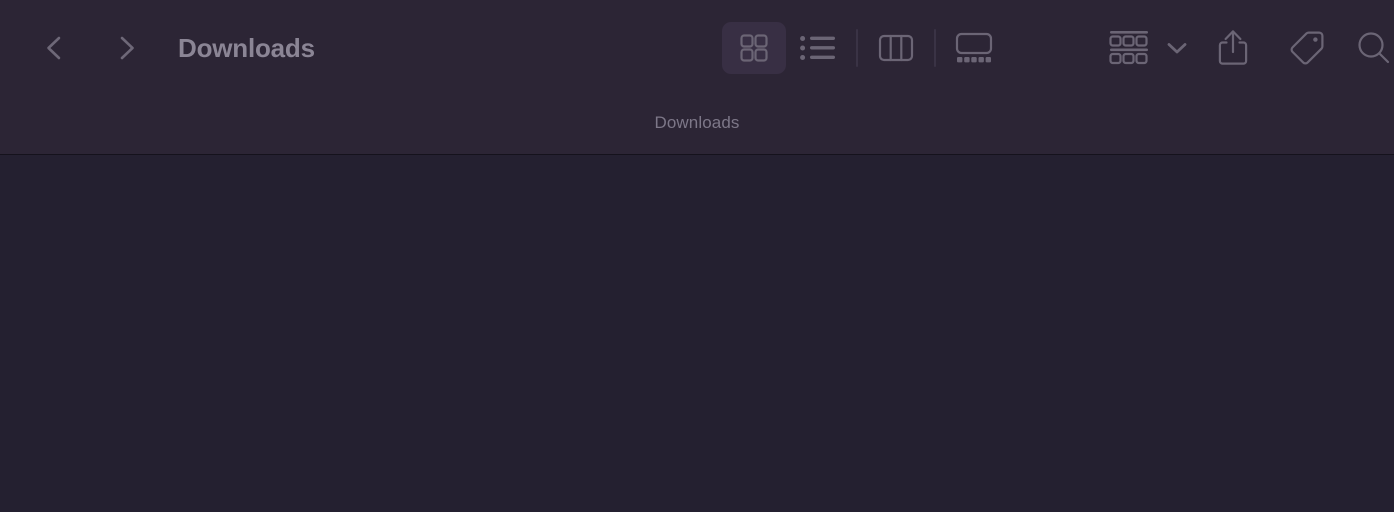  I want to click on page-title: Downloads, so click(246, 47).